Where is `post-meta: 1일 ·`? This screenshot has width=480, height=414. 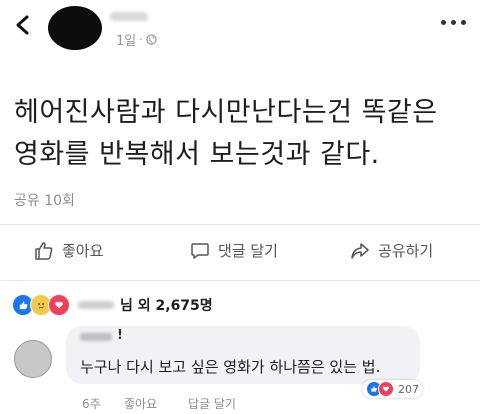 post-meta: 1일 · is located at coordinates (136, 39).